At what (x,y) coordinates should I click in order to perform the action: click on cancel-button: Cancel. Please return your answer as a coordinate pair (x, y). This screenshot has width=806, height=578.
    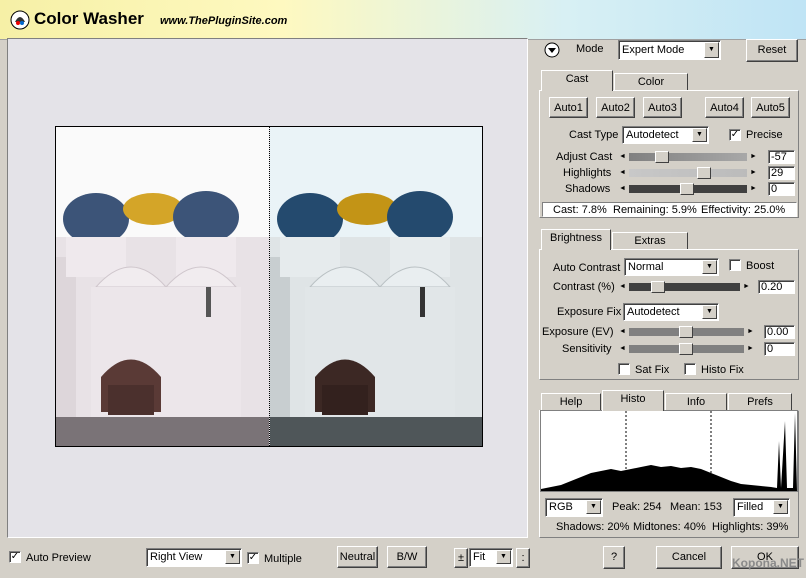
    Looking at the image, I should click on (689, 557).